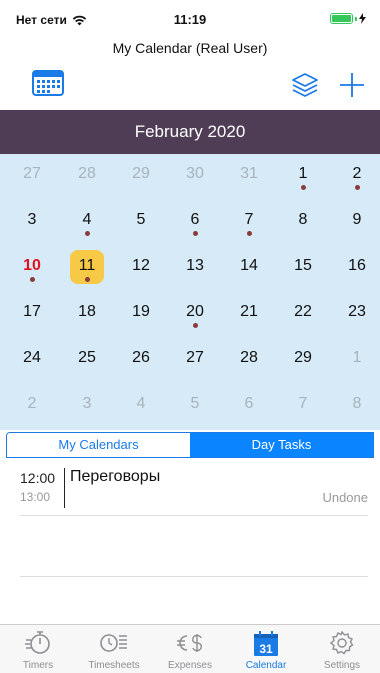 The height and width of the screenshot is (673, 380). What do you see at coordinates (87, 403) in the screenshot?
I see `day-number: 3` at bounding box center [87, 403].